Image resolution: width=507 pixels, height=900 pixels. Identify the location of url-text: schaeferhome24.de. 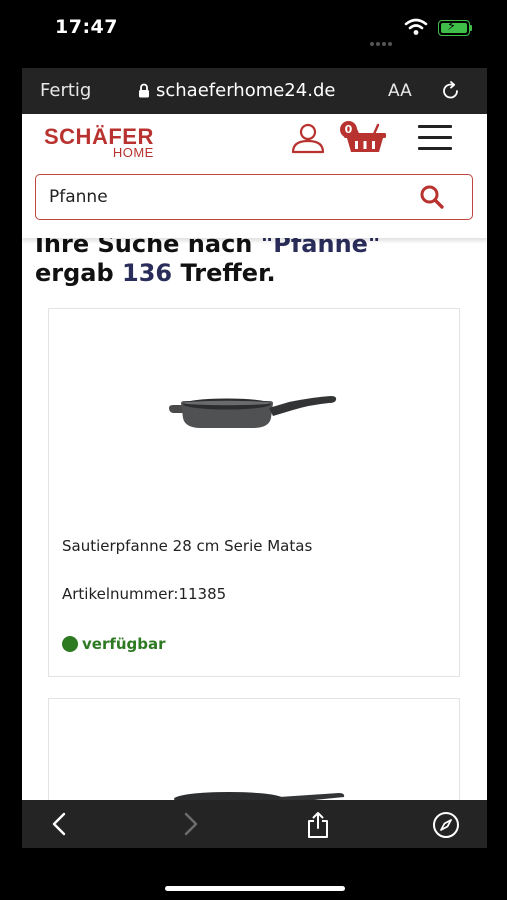
(246, 90).